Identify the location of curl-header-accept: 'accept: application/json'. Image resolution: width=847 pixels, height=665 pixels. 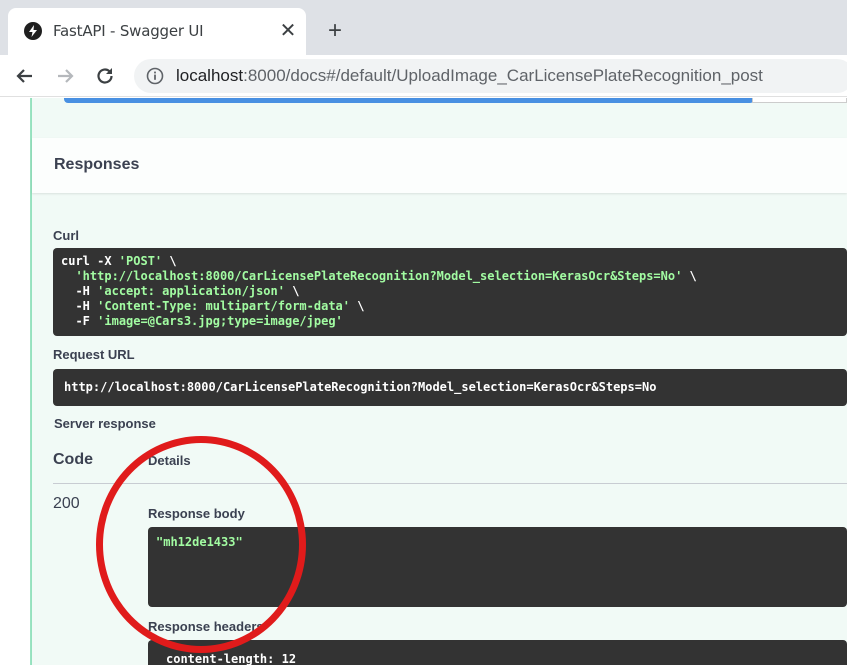
(191, 291).